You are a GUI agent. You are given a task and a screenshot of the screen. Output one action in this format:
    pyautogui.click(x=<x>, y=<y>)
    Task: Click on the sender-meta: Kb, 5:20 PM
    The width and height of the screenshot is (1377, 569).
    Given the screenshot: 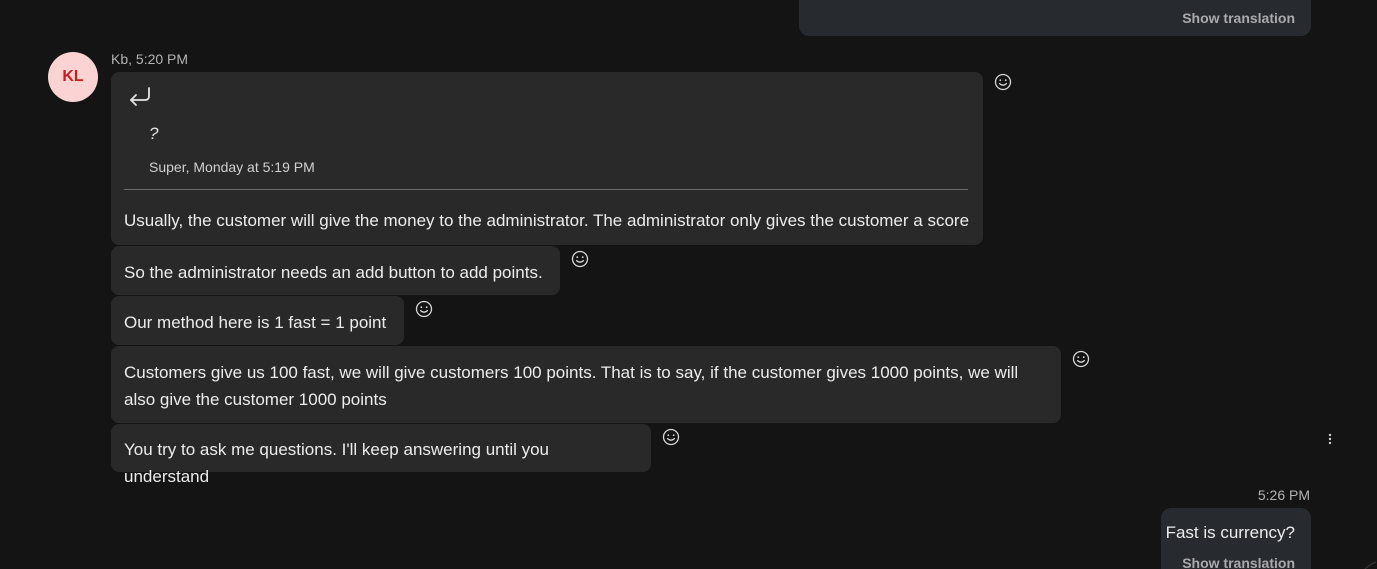 What is the action you would take?
    pyautogui.click(x=150, y=59)
    